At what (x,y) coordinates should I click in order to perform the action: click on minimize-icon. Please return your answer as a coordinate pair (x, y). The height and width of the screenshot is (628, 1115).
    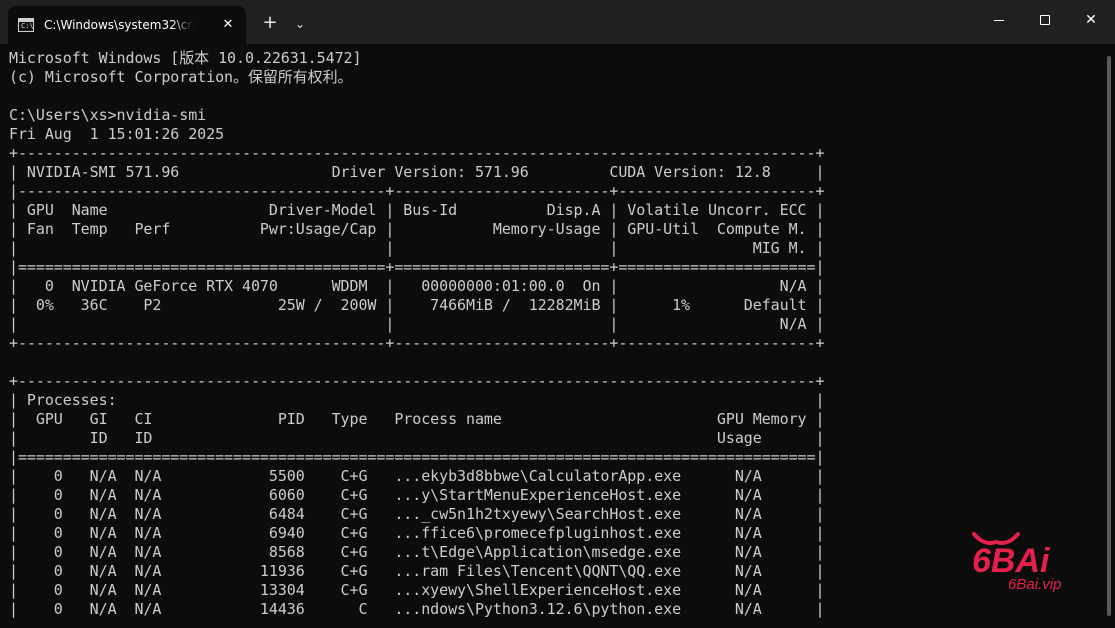
    Looking at the image, I should click on (999, 20).